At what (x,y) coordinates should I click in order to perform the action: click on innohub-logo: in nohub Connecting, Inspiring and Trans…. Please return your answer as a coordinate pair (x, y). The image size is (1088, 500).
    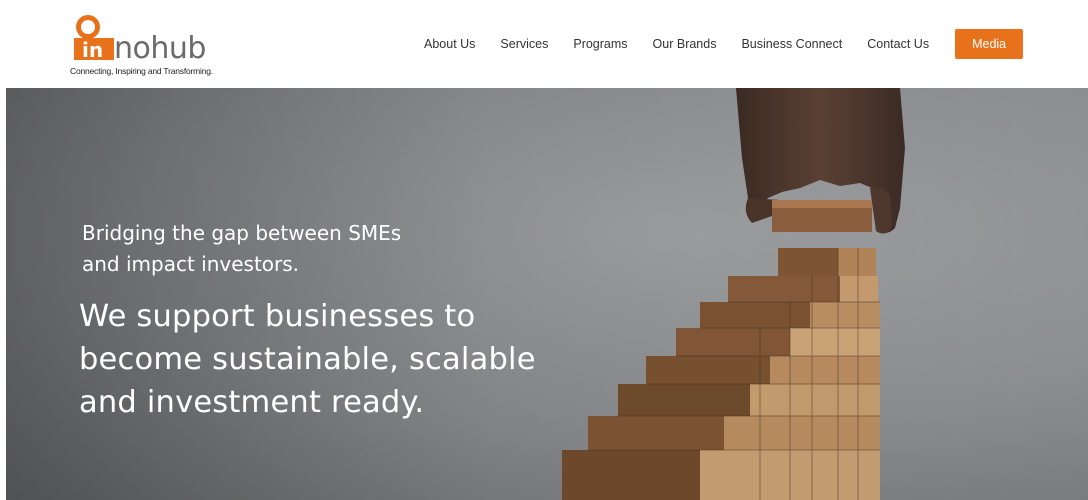
    Looking at the image, I should click on (141, 44).